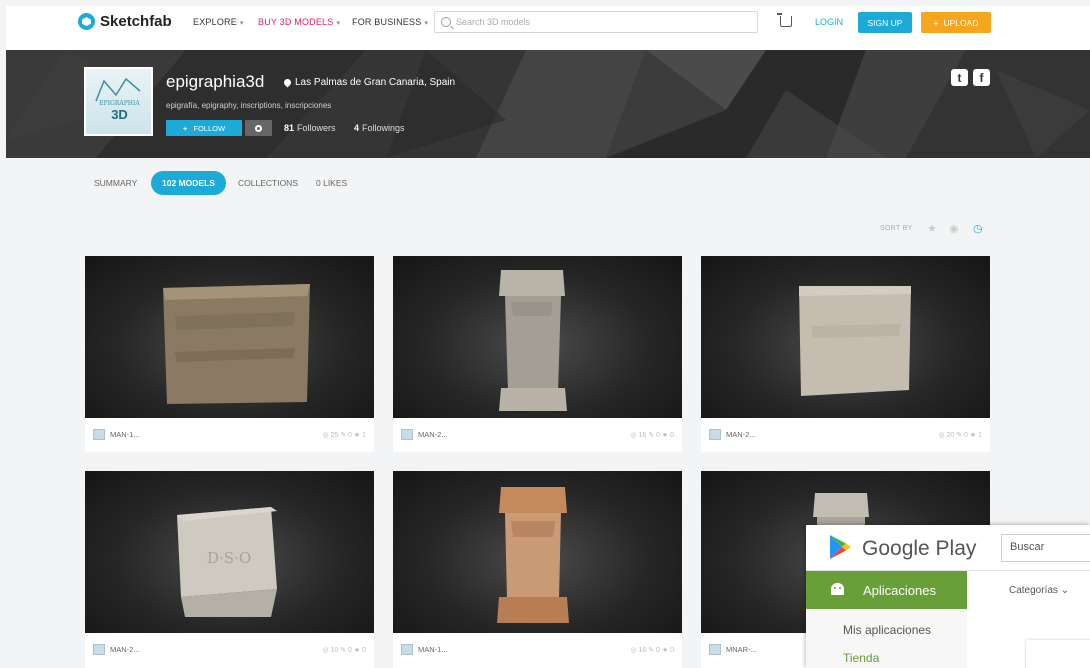 Image resolution: width=1090 pixels, height=668 pixels. What do you see at coordinates (1039, 590) in the screenshot?
I see `categories-dropdown: Categorías ⌄` at bounding box center [1039, 590].